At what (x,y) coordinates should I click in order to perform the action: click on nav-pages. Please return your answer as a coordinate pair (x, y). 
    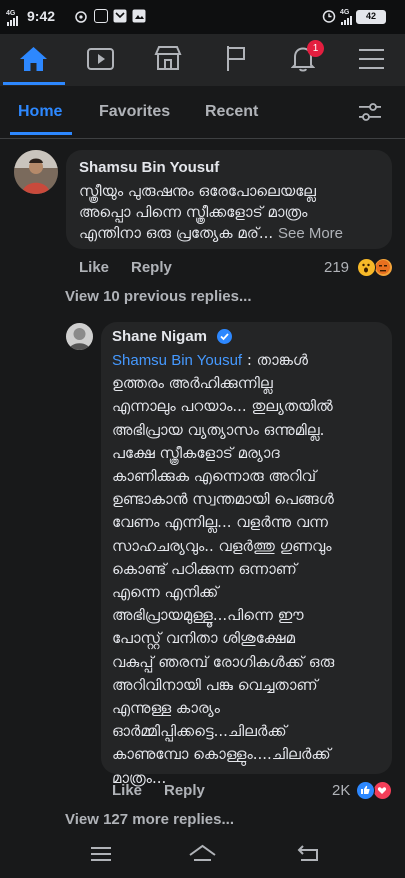
    Looking at the image, I should click on (234, 60).